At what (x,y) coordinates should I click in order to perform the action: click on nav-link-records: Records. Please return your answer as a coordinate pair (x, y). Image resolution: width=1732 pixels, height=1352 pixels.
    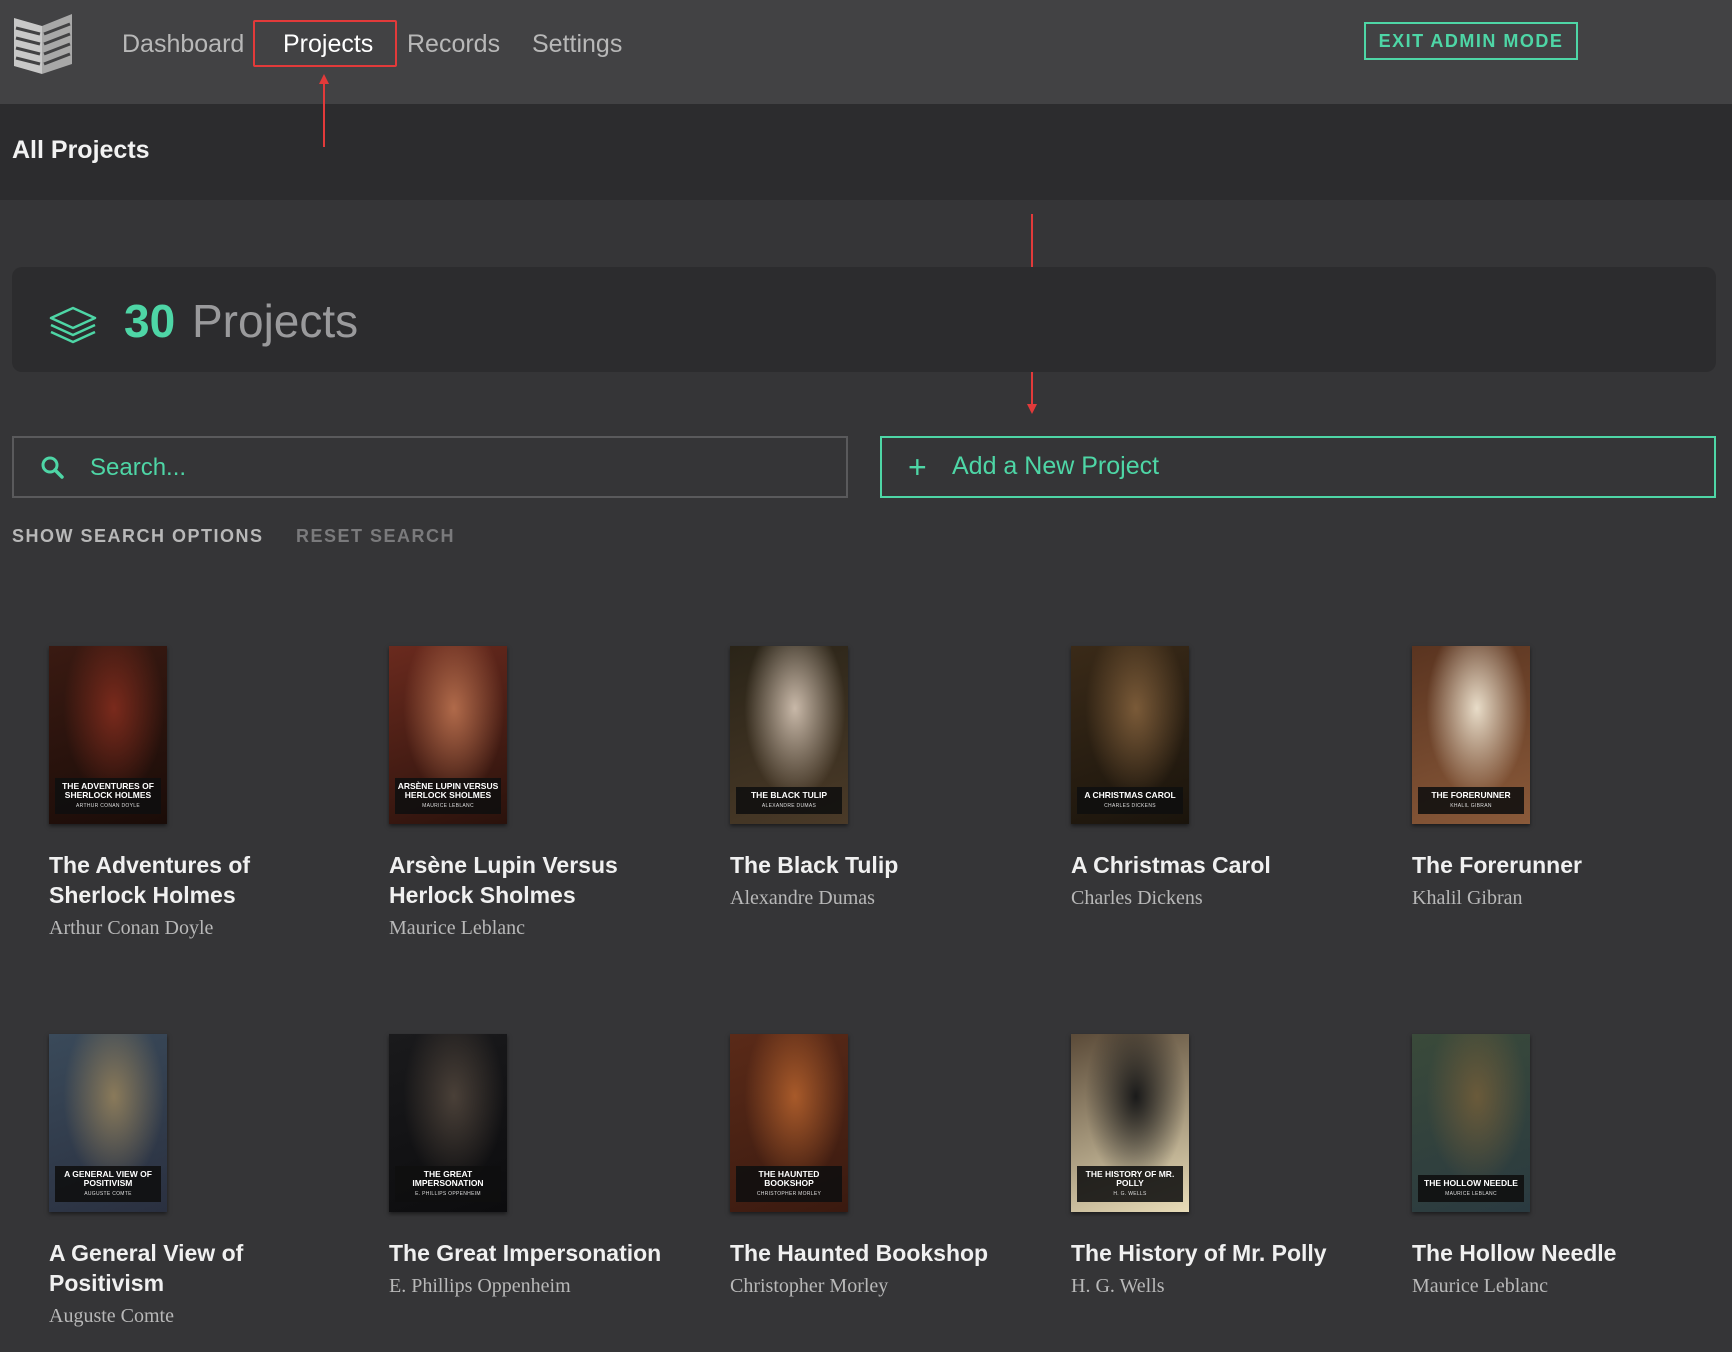
    Looking at the image, I should click on (453, 44).